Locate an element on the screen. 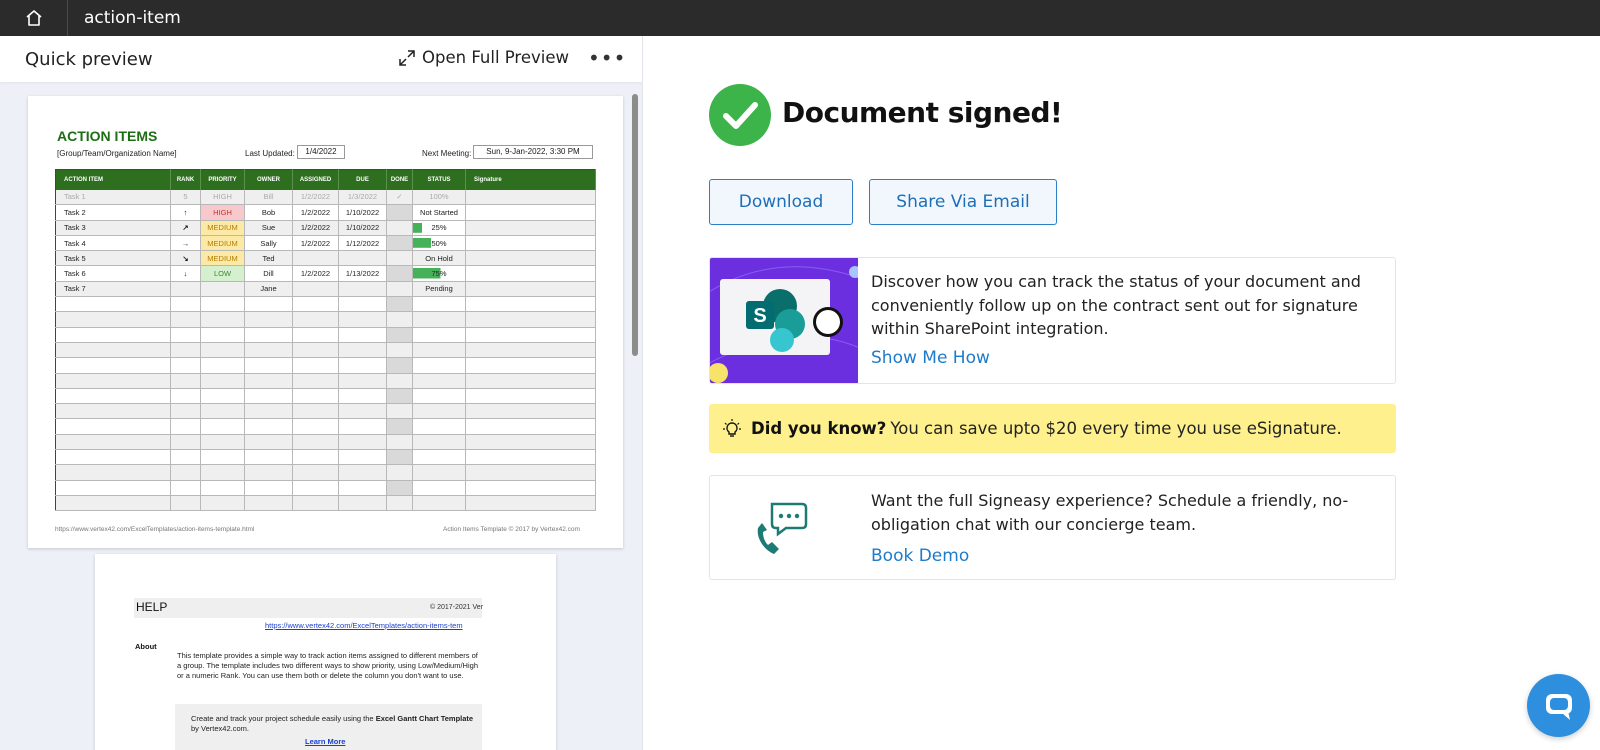 This screenshot has height=750, width=1600. table-row: Task 3 ↗ MEDIUM Sue 1/2/2022 1/10/2022 25% is located at coordinates (325, 228).